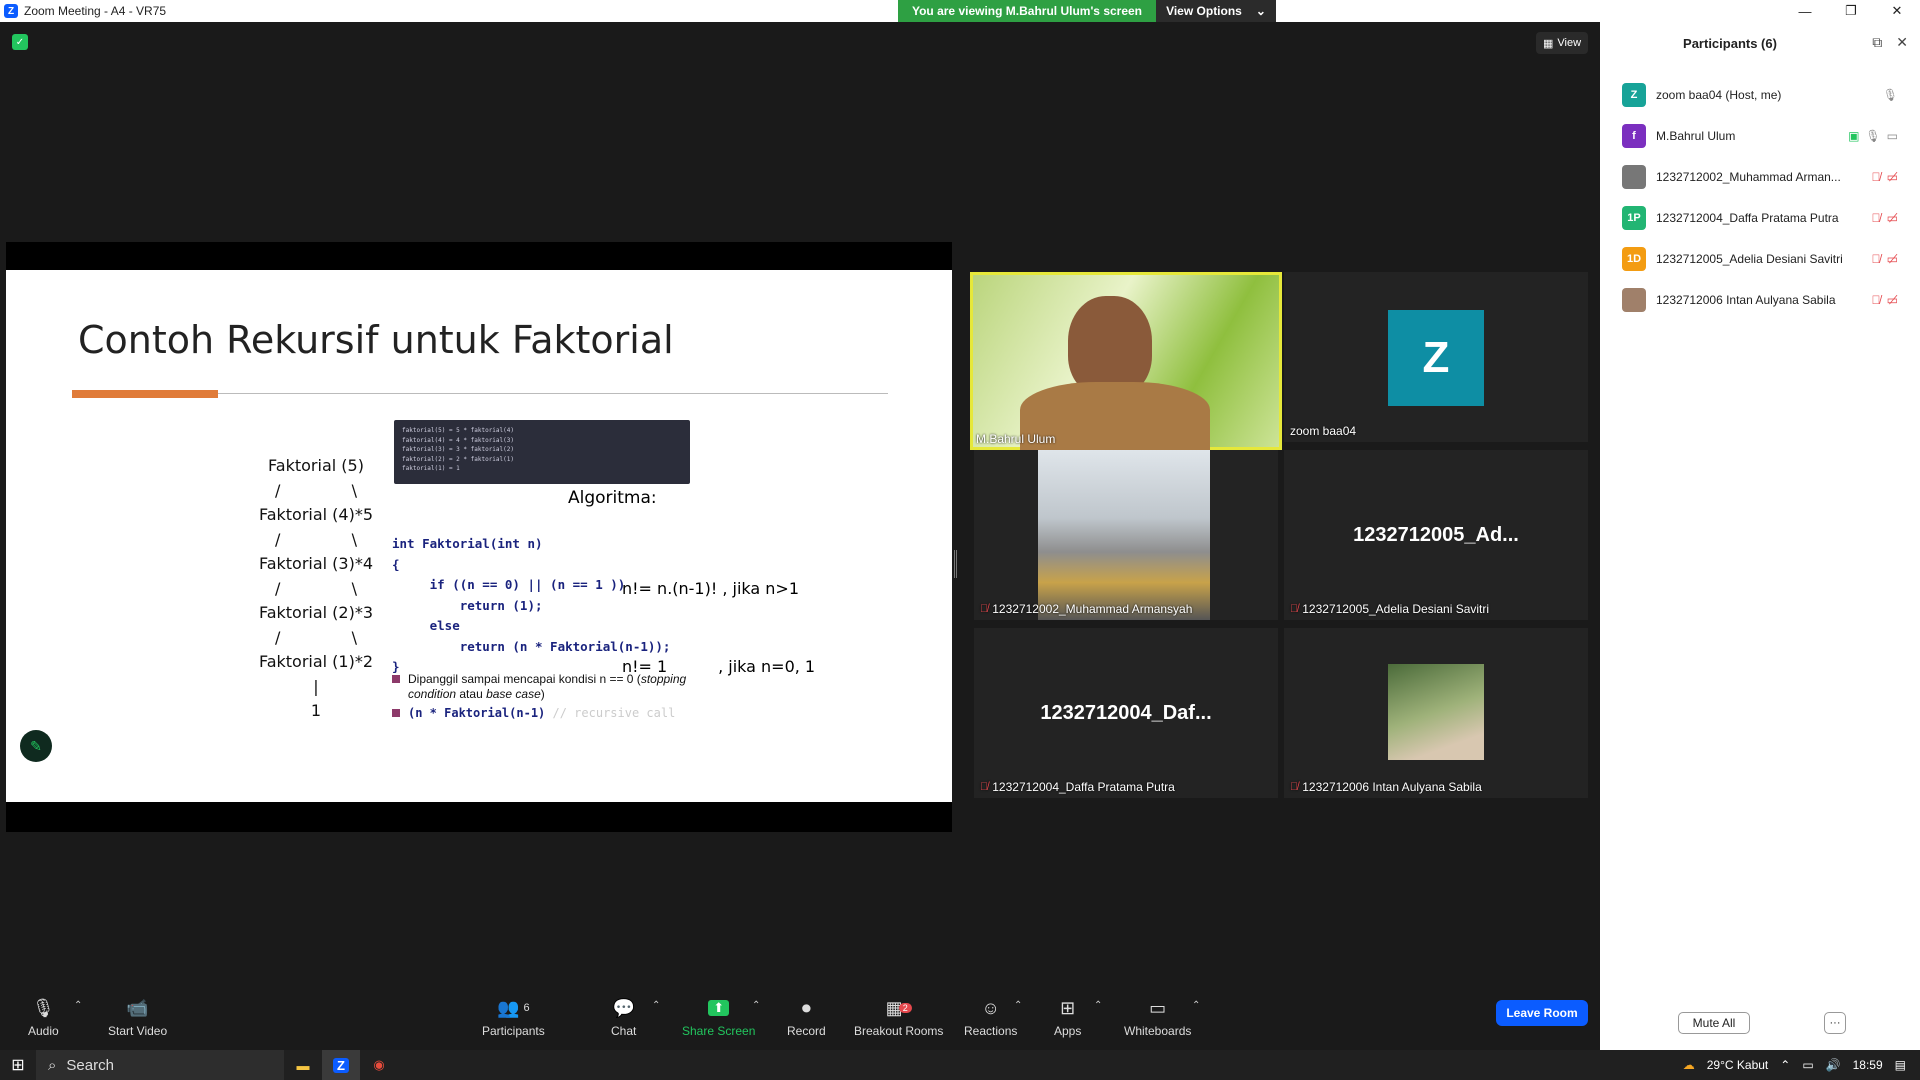 The height and width of the screenshot is (1080, 1920). What do you see at coordinates (513, 694) in the screenshot?
I see `bullet-text-part: base case` at bounding box center [513, 694].